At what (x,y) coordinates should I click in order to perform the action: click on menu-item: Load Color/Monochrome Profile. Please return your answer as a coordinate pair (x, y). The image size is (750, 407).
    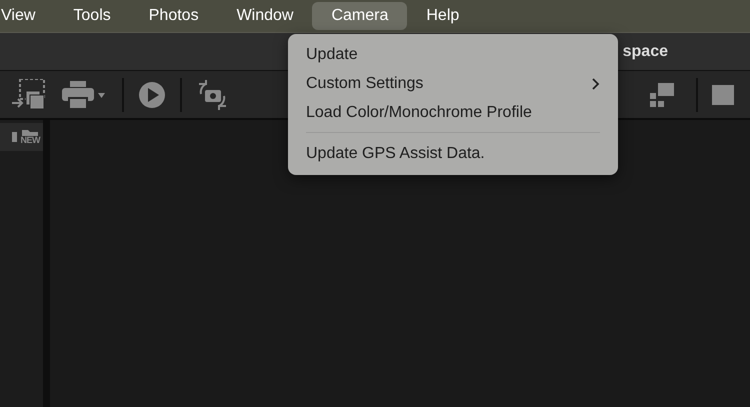
    Looking at the image, I should click on (453, 112).